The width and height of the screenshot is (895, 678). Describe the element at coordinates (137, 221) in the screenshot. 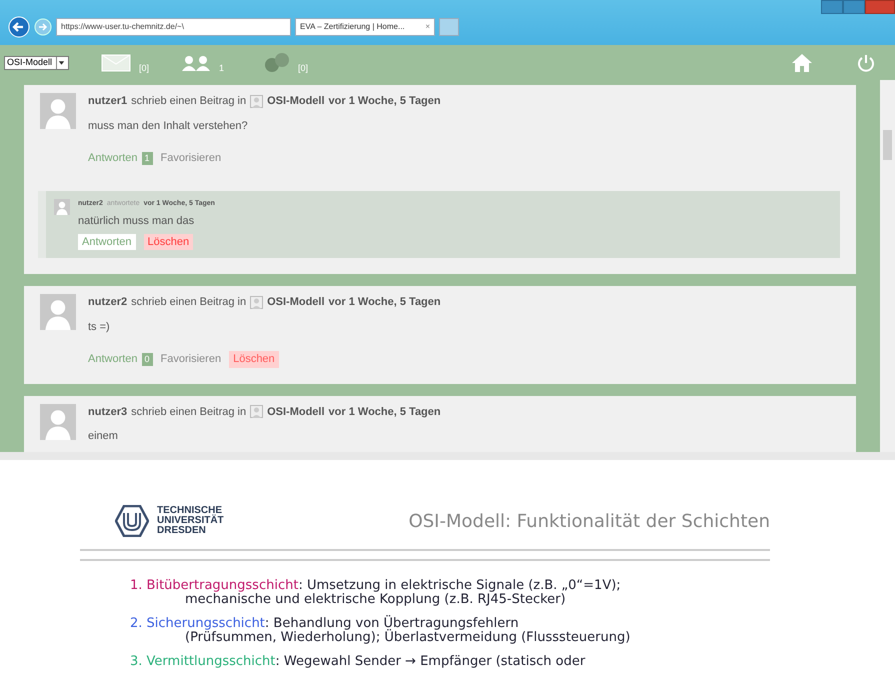

I see `reply-content: natürlich muss man das` at that location.